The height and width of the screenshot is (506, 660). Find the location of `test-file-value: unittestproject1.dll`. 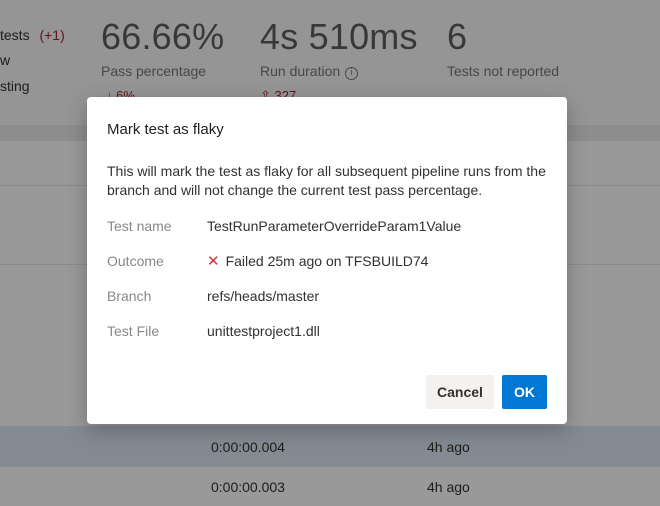

test-file-value: unittestproject1.dll is located at coordinates (263, 331).